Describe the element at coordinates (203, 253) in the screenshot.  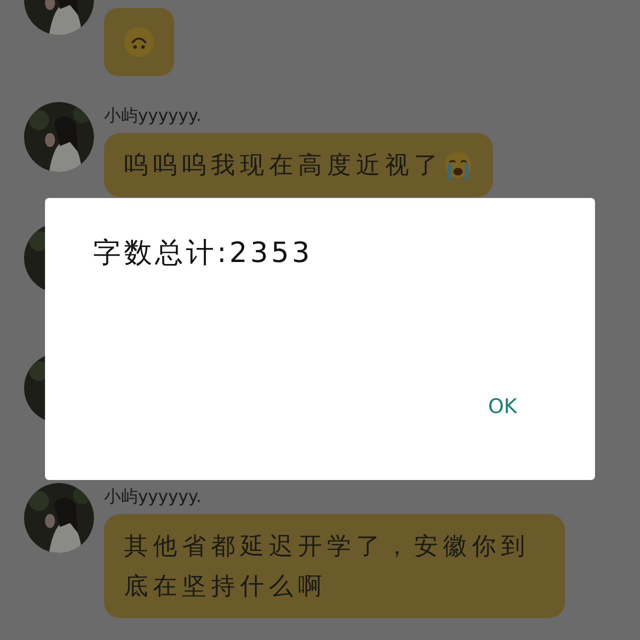
I see `dialog-message: 字数总计:2353` at that location.